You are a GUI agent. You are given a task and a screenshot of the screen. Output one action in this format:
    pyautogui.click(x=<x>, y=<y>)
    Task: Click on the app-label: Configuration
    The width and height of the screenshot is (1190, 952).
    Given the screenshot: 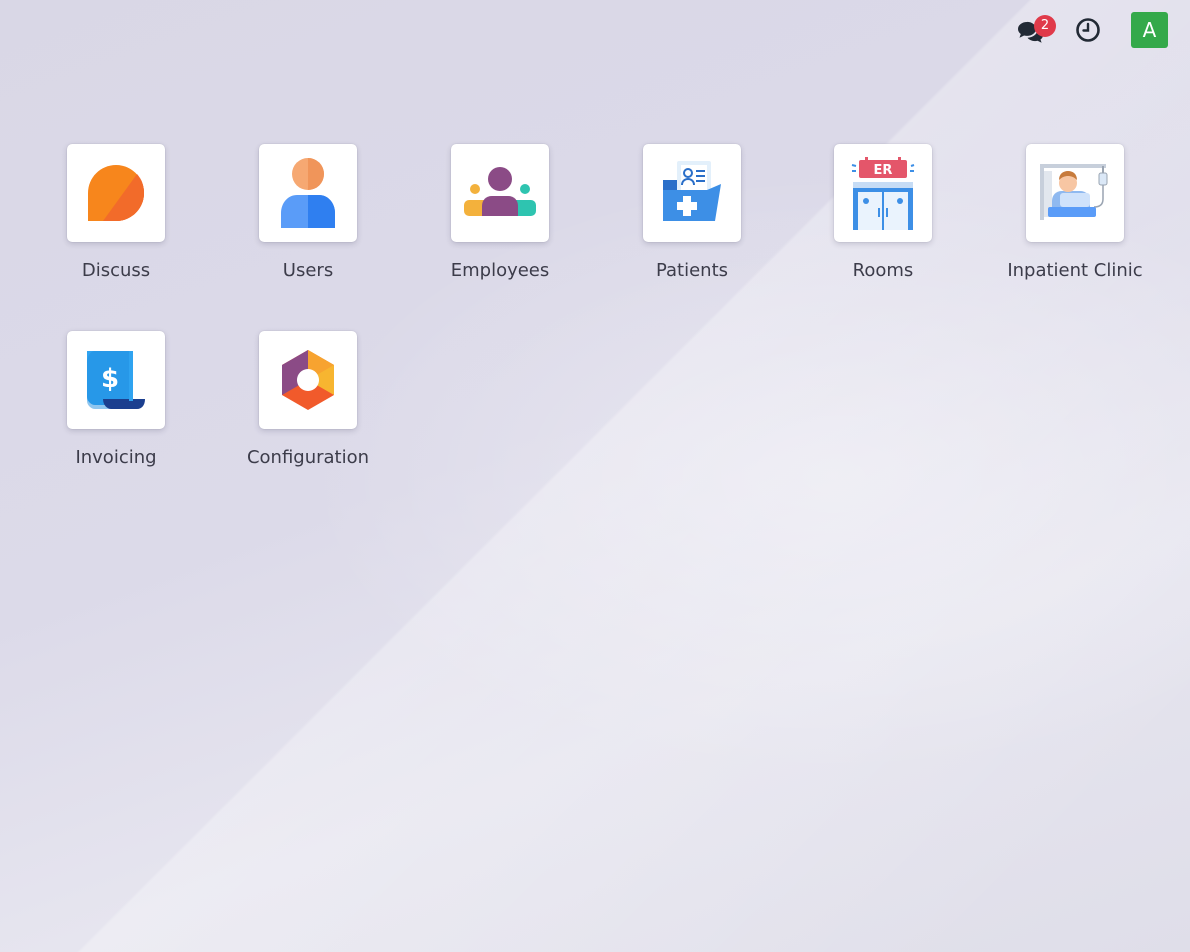 What is the action you would take?
    pyautogui.click(x=308, y=457)
    